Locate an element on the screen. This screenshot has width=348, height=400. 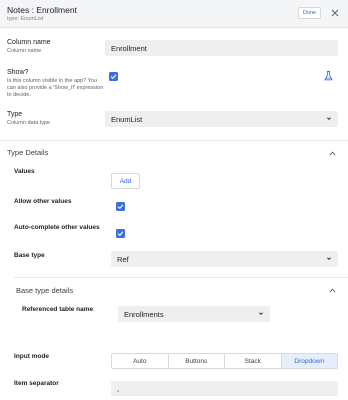
input-mode-segmented-control: Auto Buttons Stack Dropdown is located at coordinates (224, 361).